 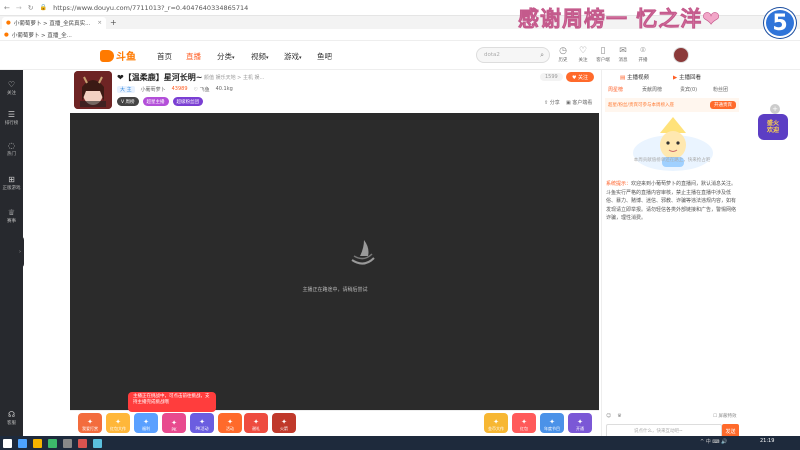 I want to click on close-tab-icon: ×, so click(x=99, y=23).